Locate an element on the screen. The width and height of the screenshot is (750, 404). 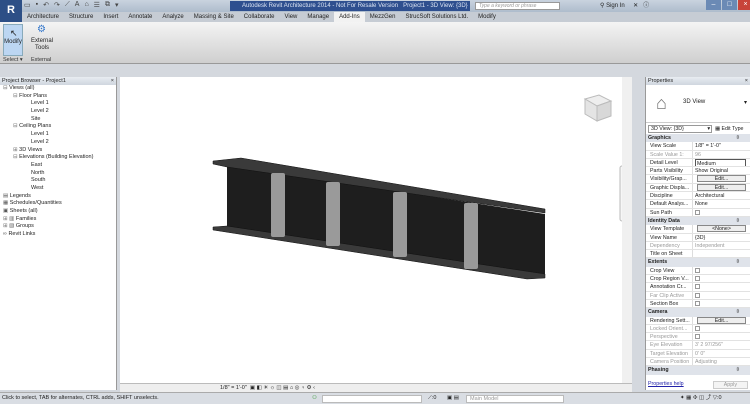
3d-view-icon: ⌂ is located at coordinates (86, 6).